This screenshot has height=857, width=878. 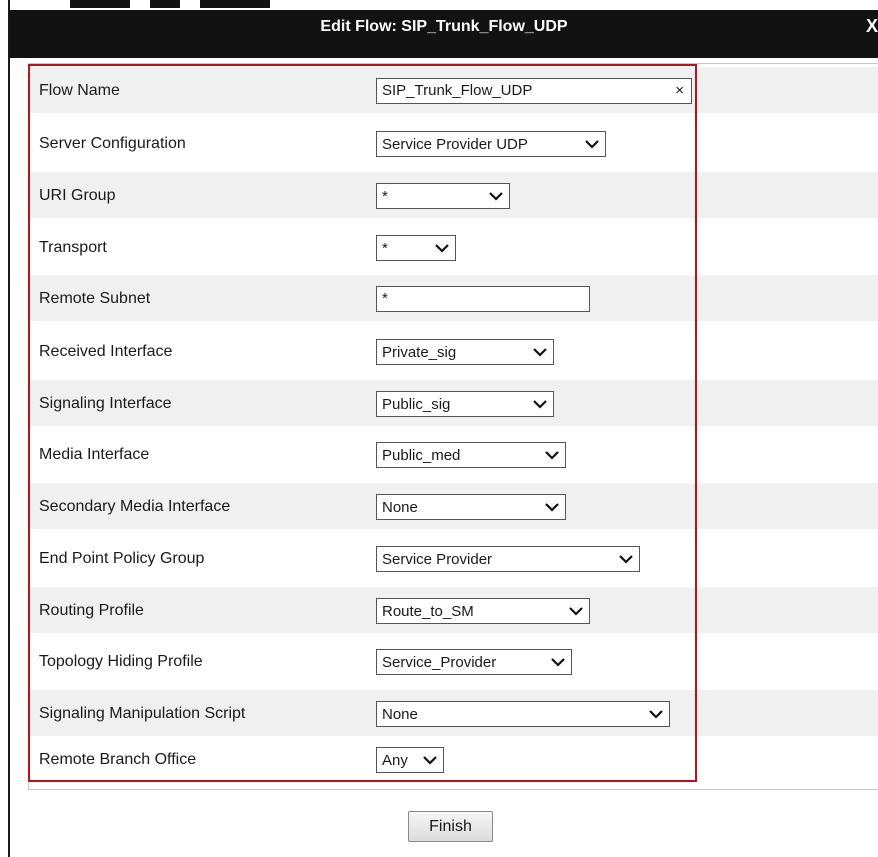 What do you see at coordinates (444, 26) in the screenshot?
I see `dialog-title: Edit Flow: SIP_Trunk_Flow_UDP` at bounding box center [444, 26].